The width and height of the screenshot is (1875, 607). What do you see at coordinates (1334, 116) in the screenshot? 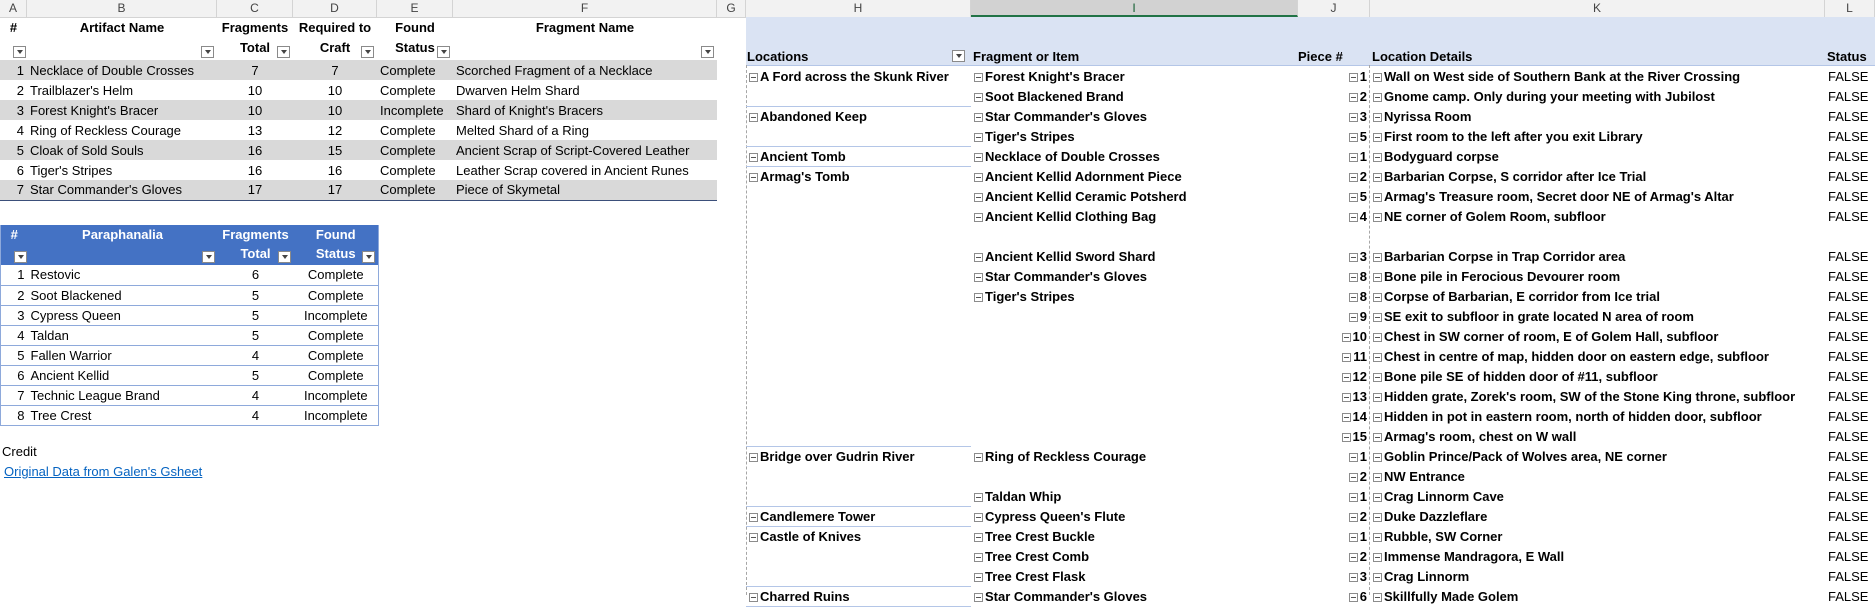
I see `pivot-piece-cell: 3` at bounding box center [1334, 116].